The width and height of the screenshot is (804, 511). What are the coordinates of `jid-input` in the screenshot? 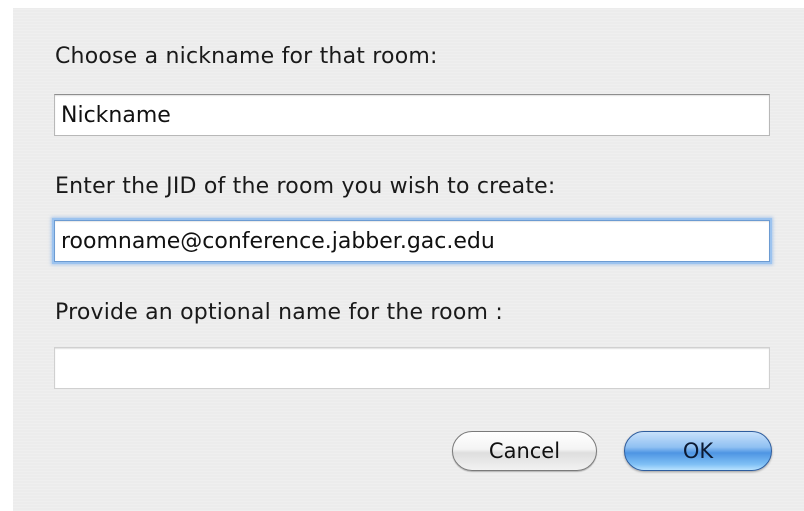 It's located at (412, 241).